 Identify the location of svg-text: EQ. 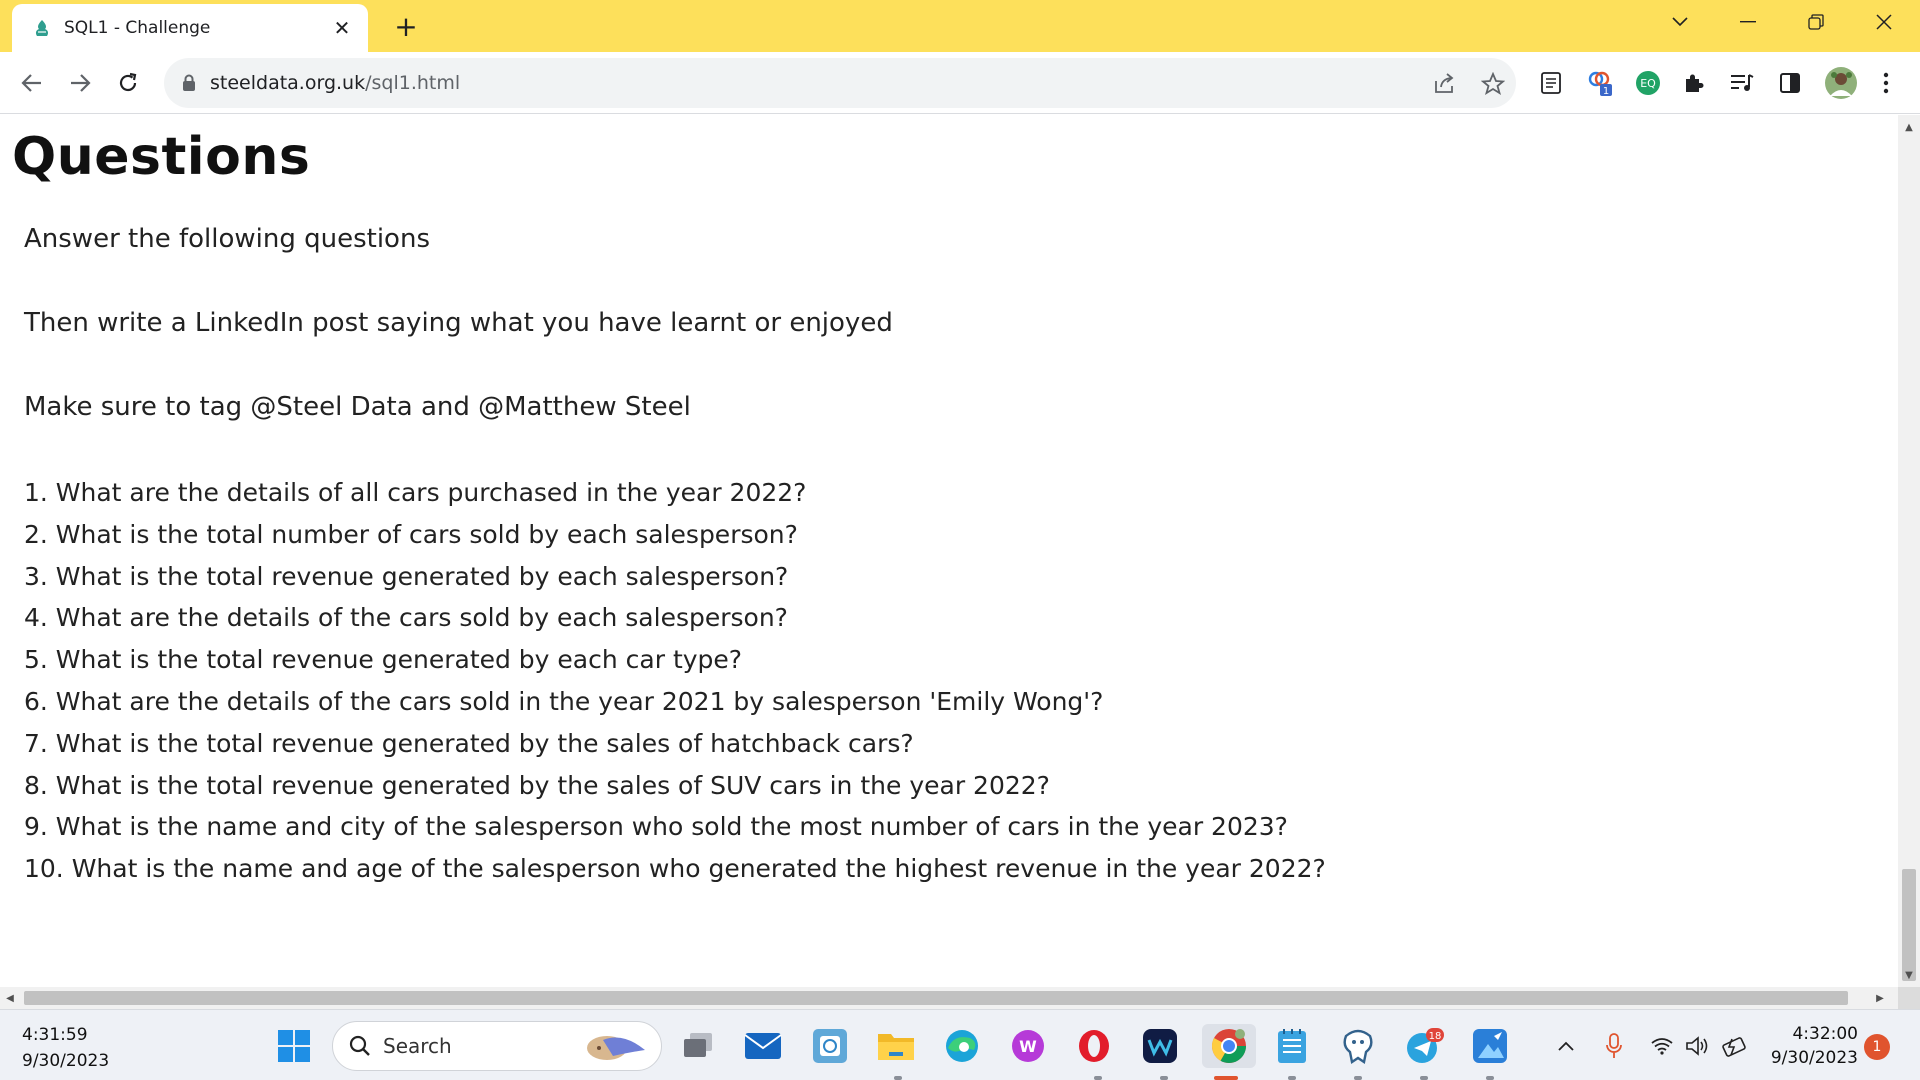
(1648, 83).